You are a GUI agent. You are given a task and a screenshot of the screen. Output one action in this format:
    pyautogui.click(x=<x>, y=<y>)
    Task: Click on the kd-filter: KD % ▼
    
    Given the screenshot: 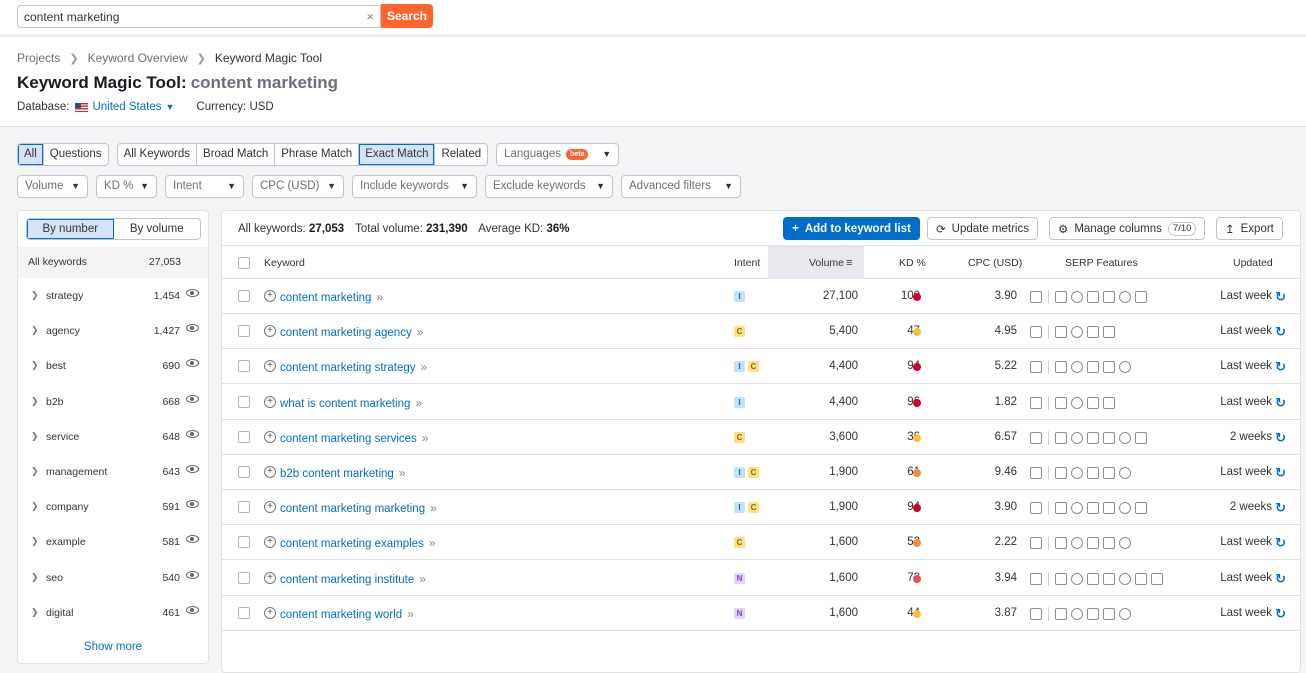 What is the action you would take?
    pyautogui.click(x=126, y=186)
    